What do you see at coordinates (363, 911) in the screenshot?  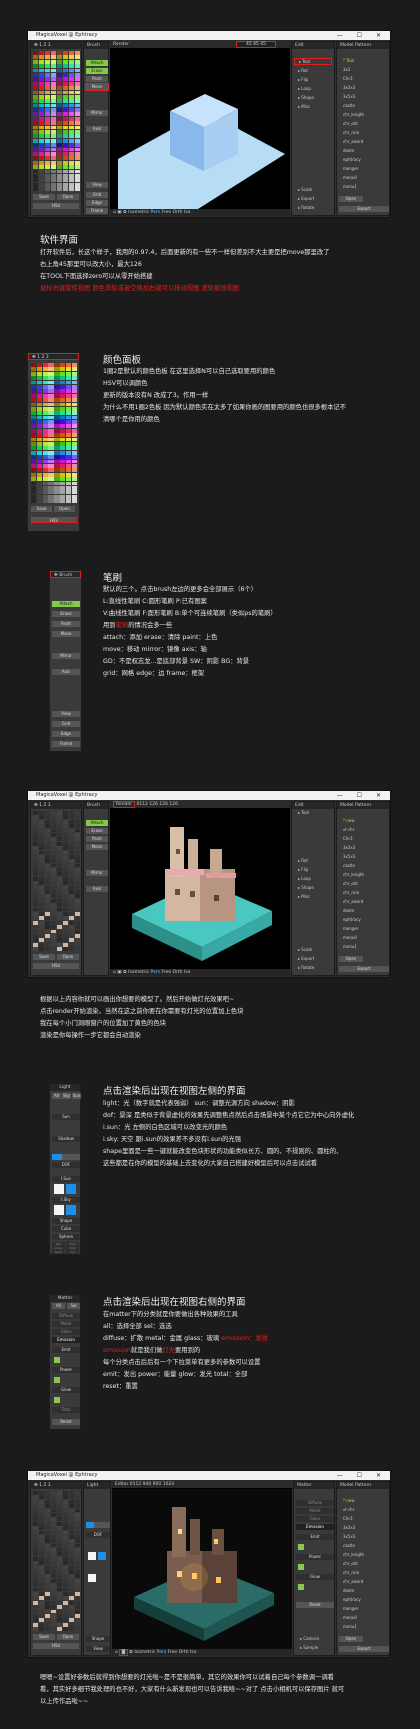 I see `model-list-item: doom` at bounding box center [363, 911].